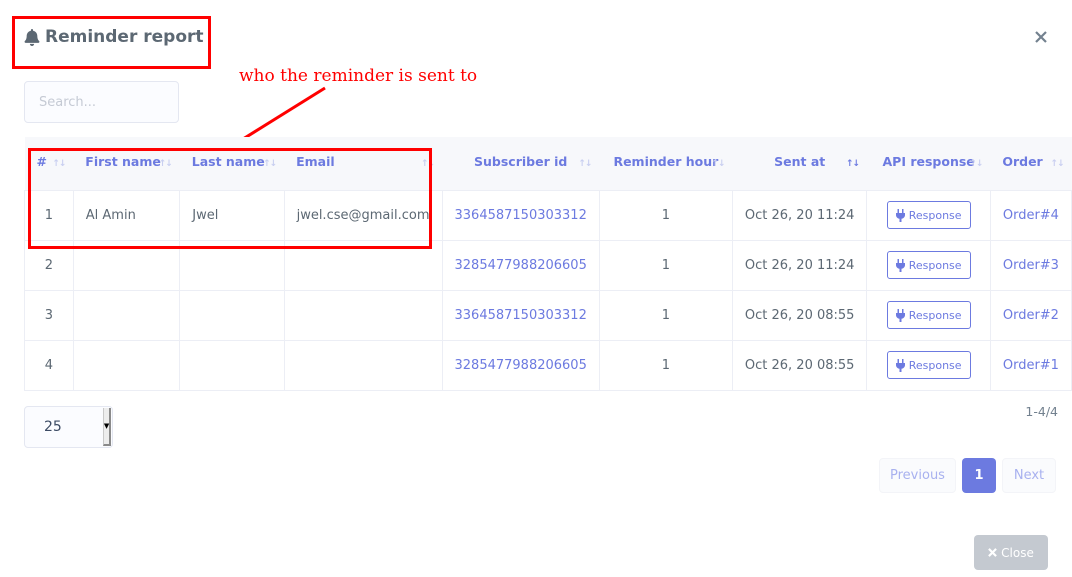 The image size is (1072, 577). Describe the element at coordinates (666, 164) in the screenshot. I see `column-header-reminder-hour: Reminder hour ↑↓` at that location.